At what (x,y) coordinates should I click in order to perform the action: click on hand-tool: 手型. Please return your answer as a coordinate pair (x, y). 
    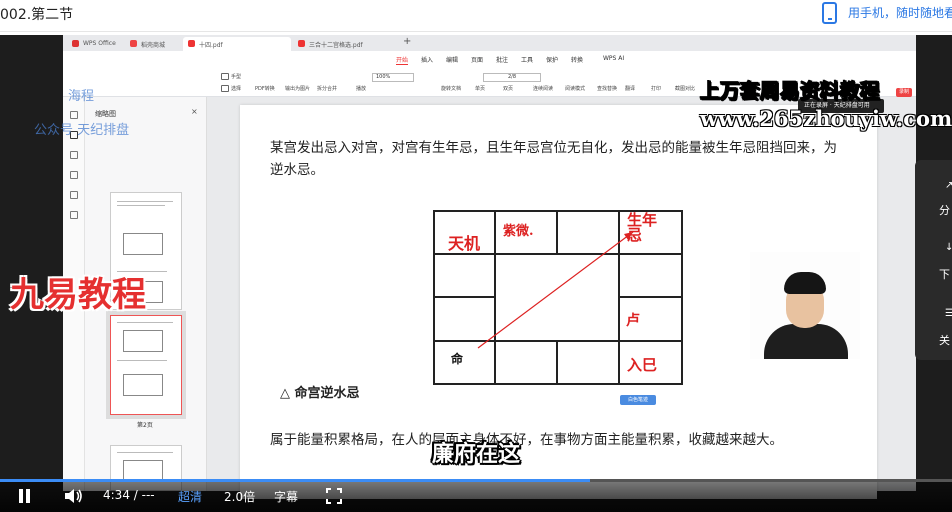
    Looking at the image, I should click on (231, 76).